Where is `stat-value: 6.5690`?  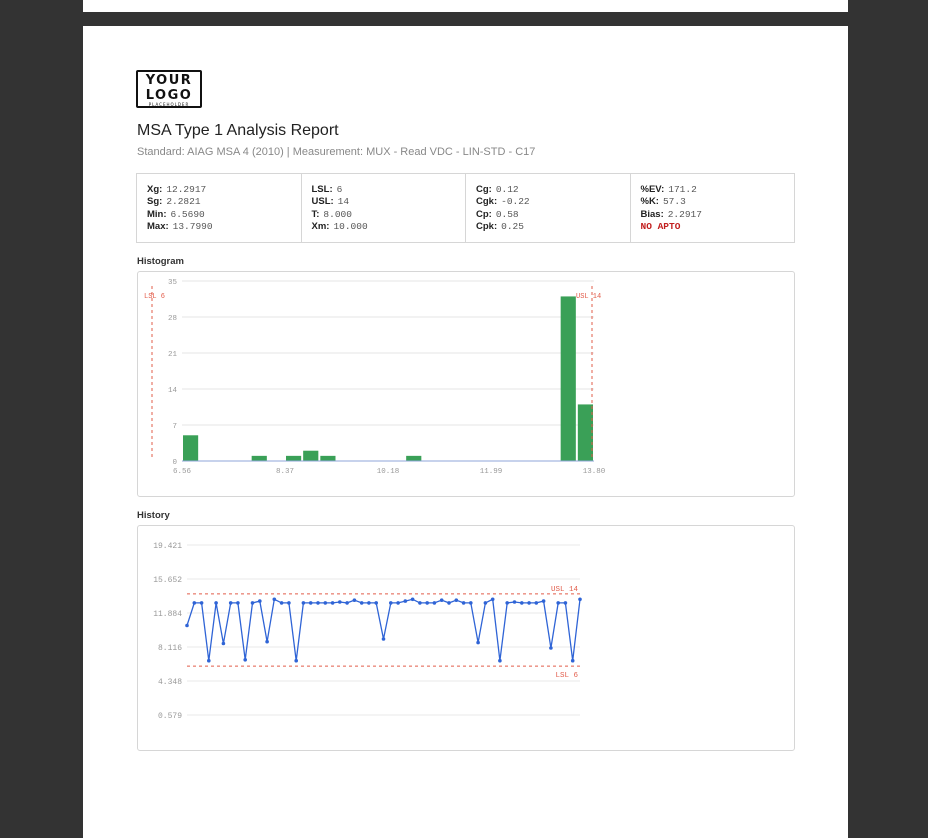 stat-value: 6.5690 is located at coordinates (187, 214).